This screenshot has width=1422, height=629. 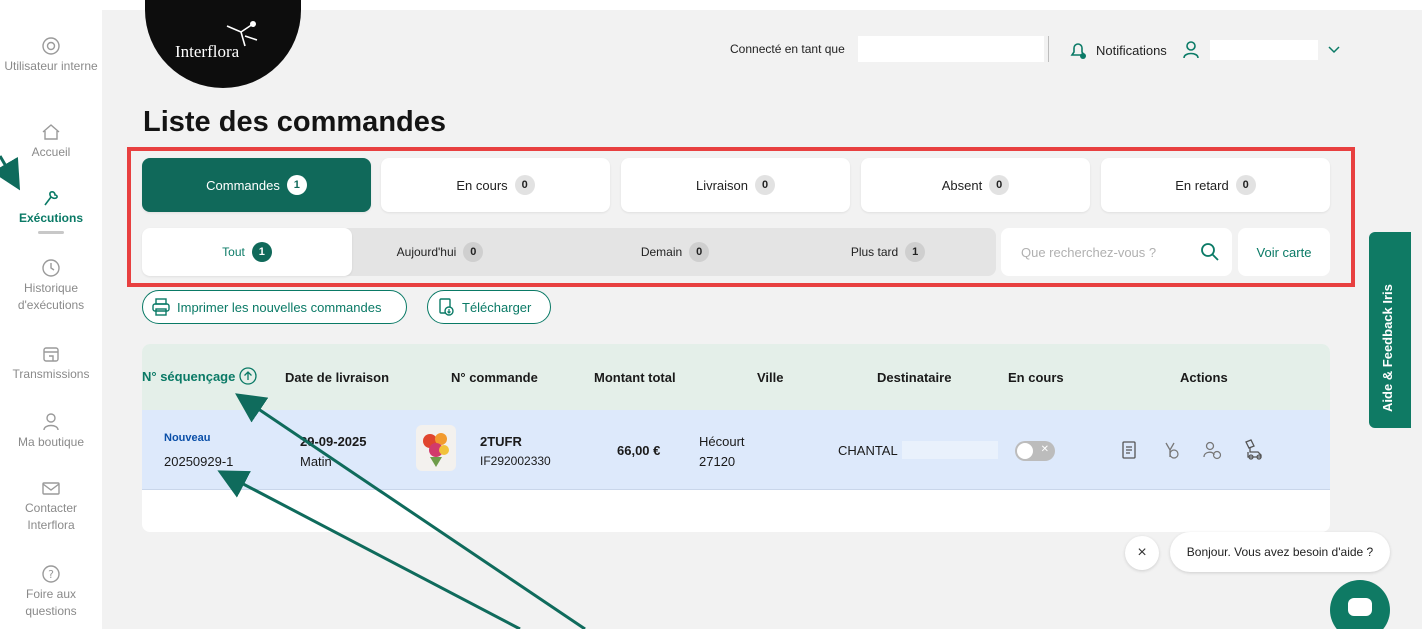 I want to click on sidebar-item-home: Accueil, so click(x=51, y=141).